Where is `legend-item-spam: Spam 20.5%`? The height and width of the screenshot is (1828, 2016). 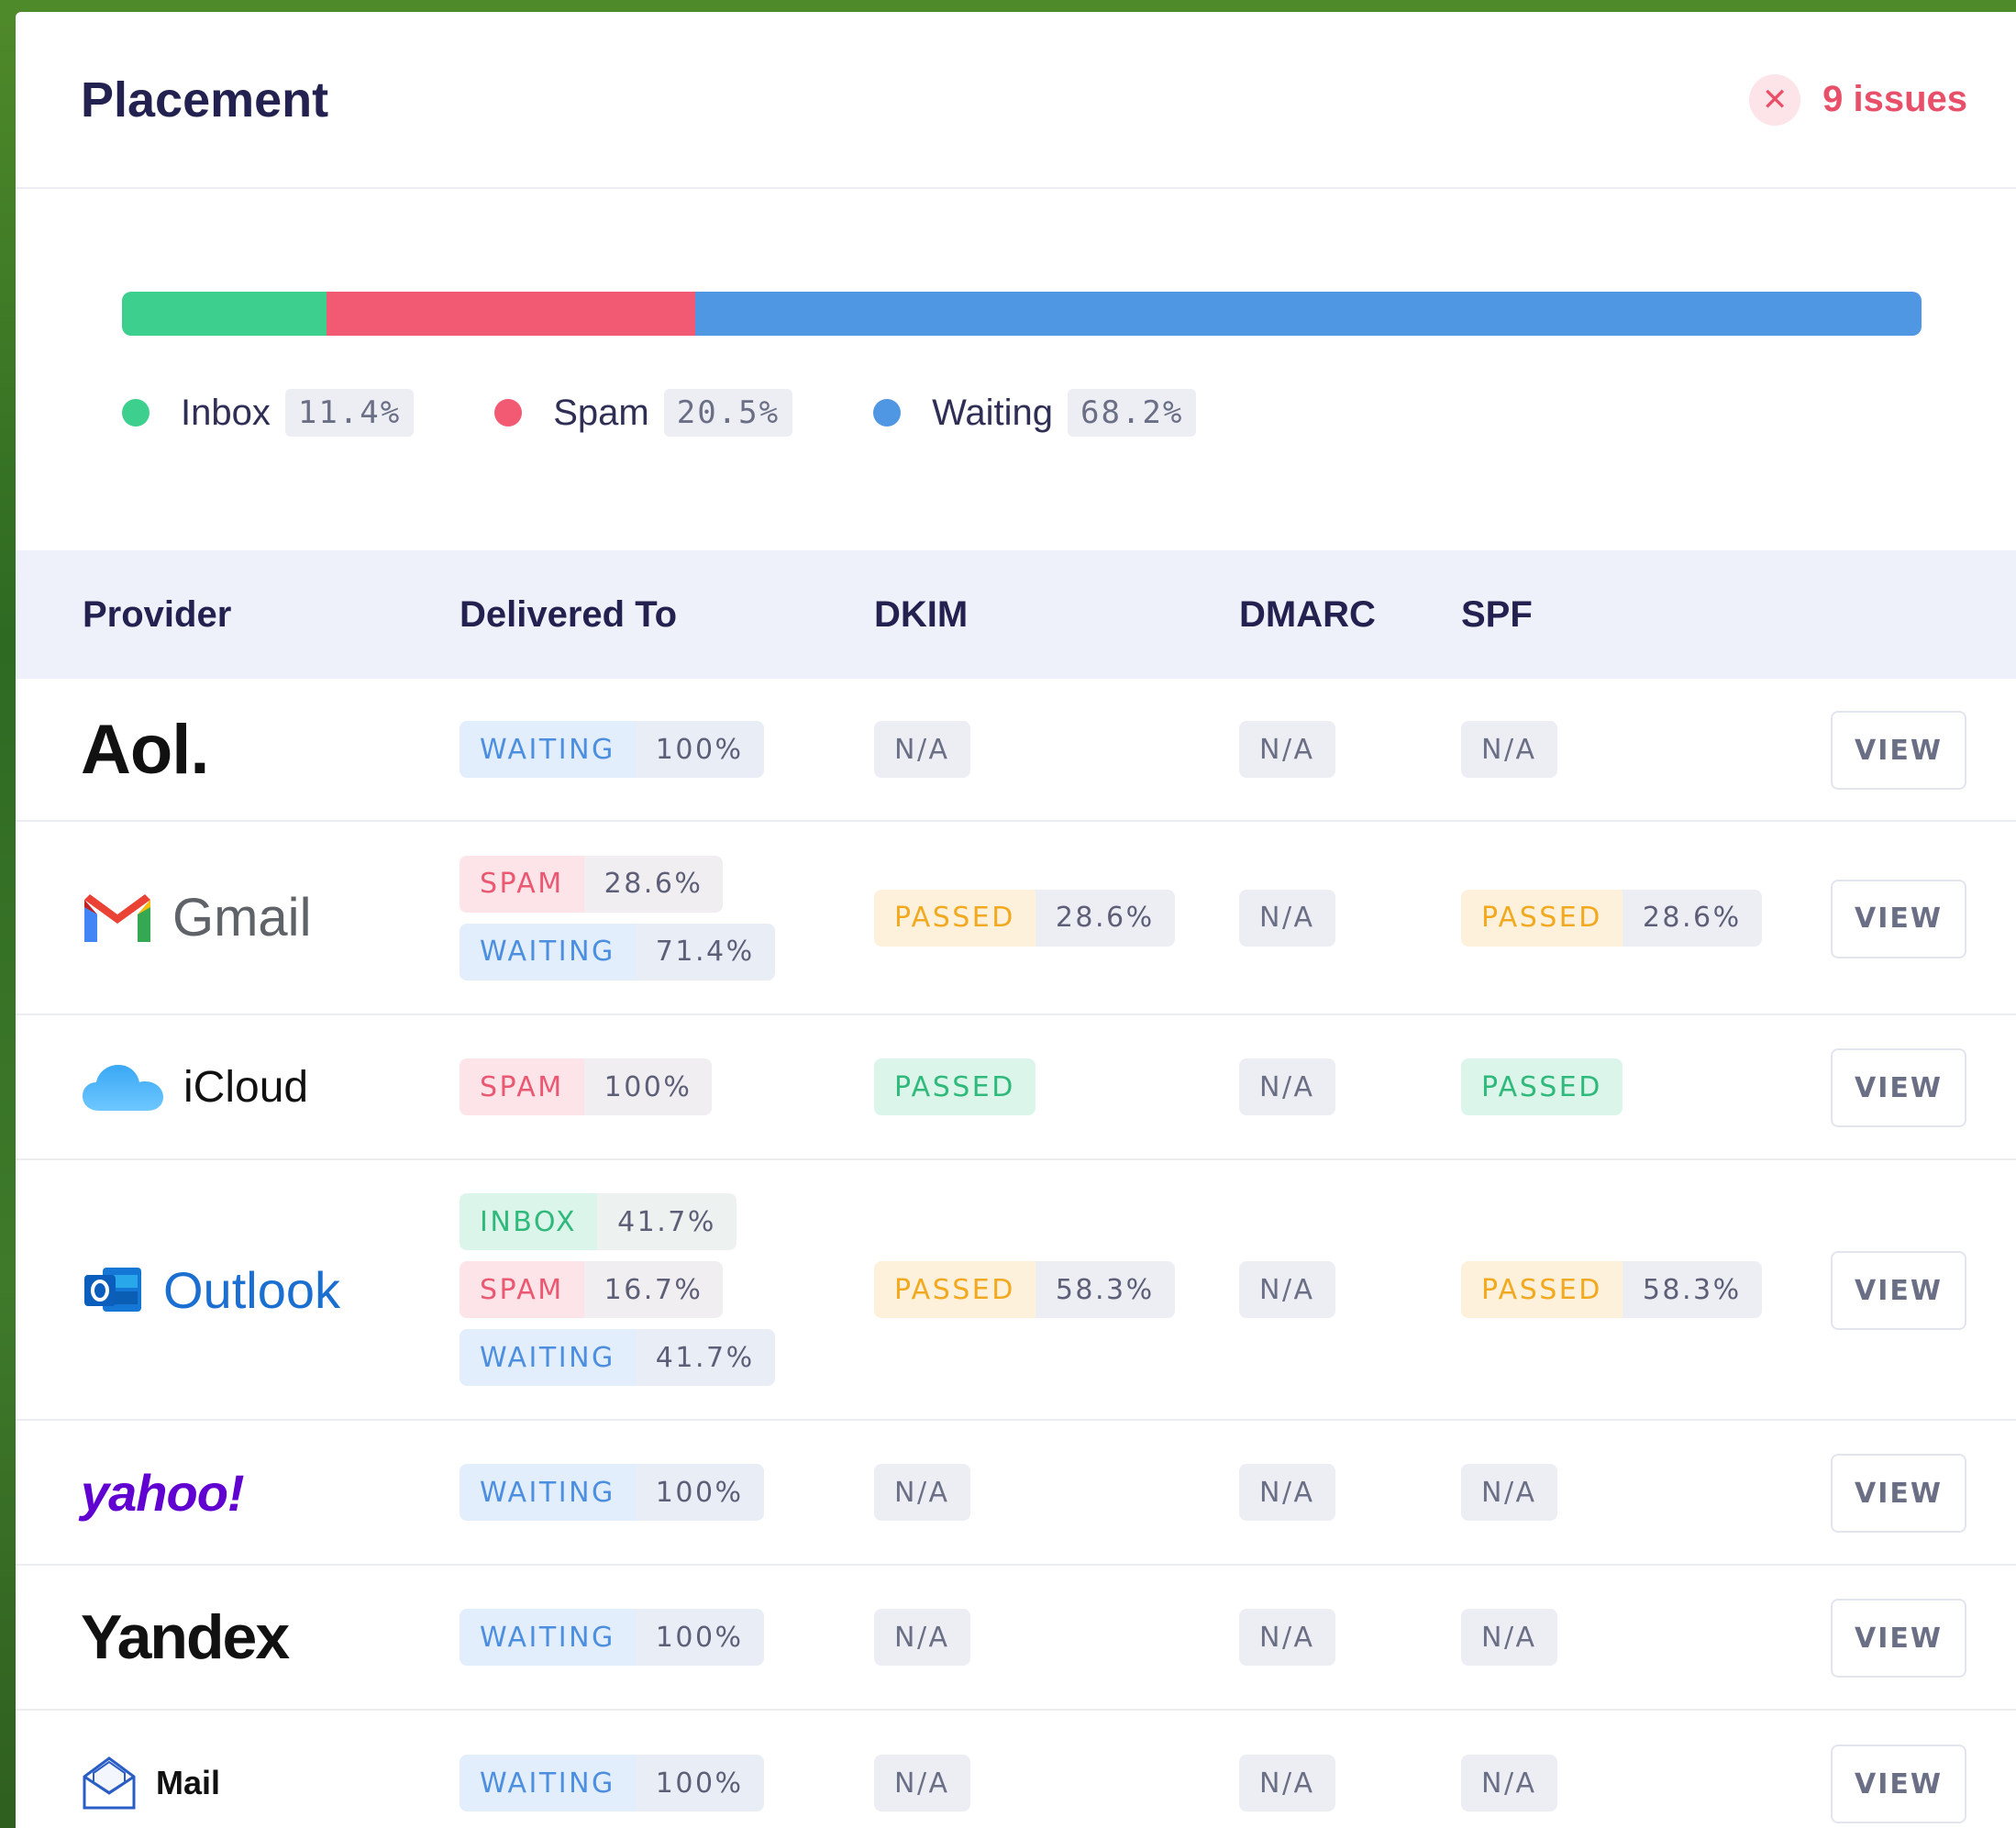
legend-item-spam: Spam 20.5% is located at coordinates (643, 413).